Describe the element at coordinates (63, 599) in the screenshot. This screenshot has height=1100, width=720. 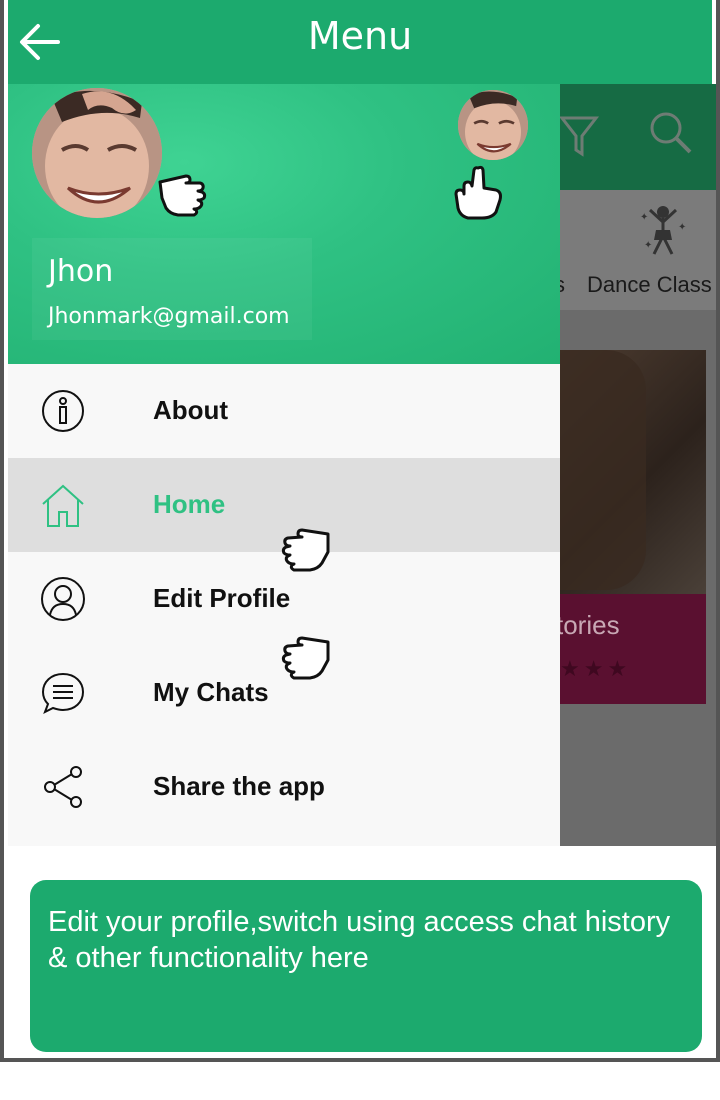
I see `user-icon` at that location.